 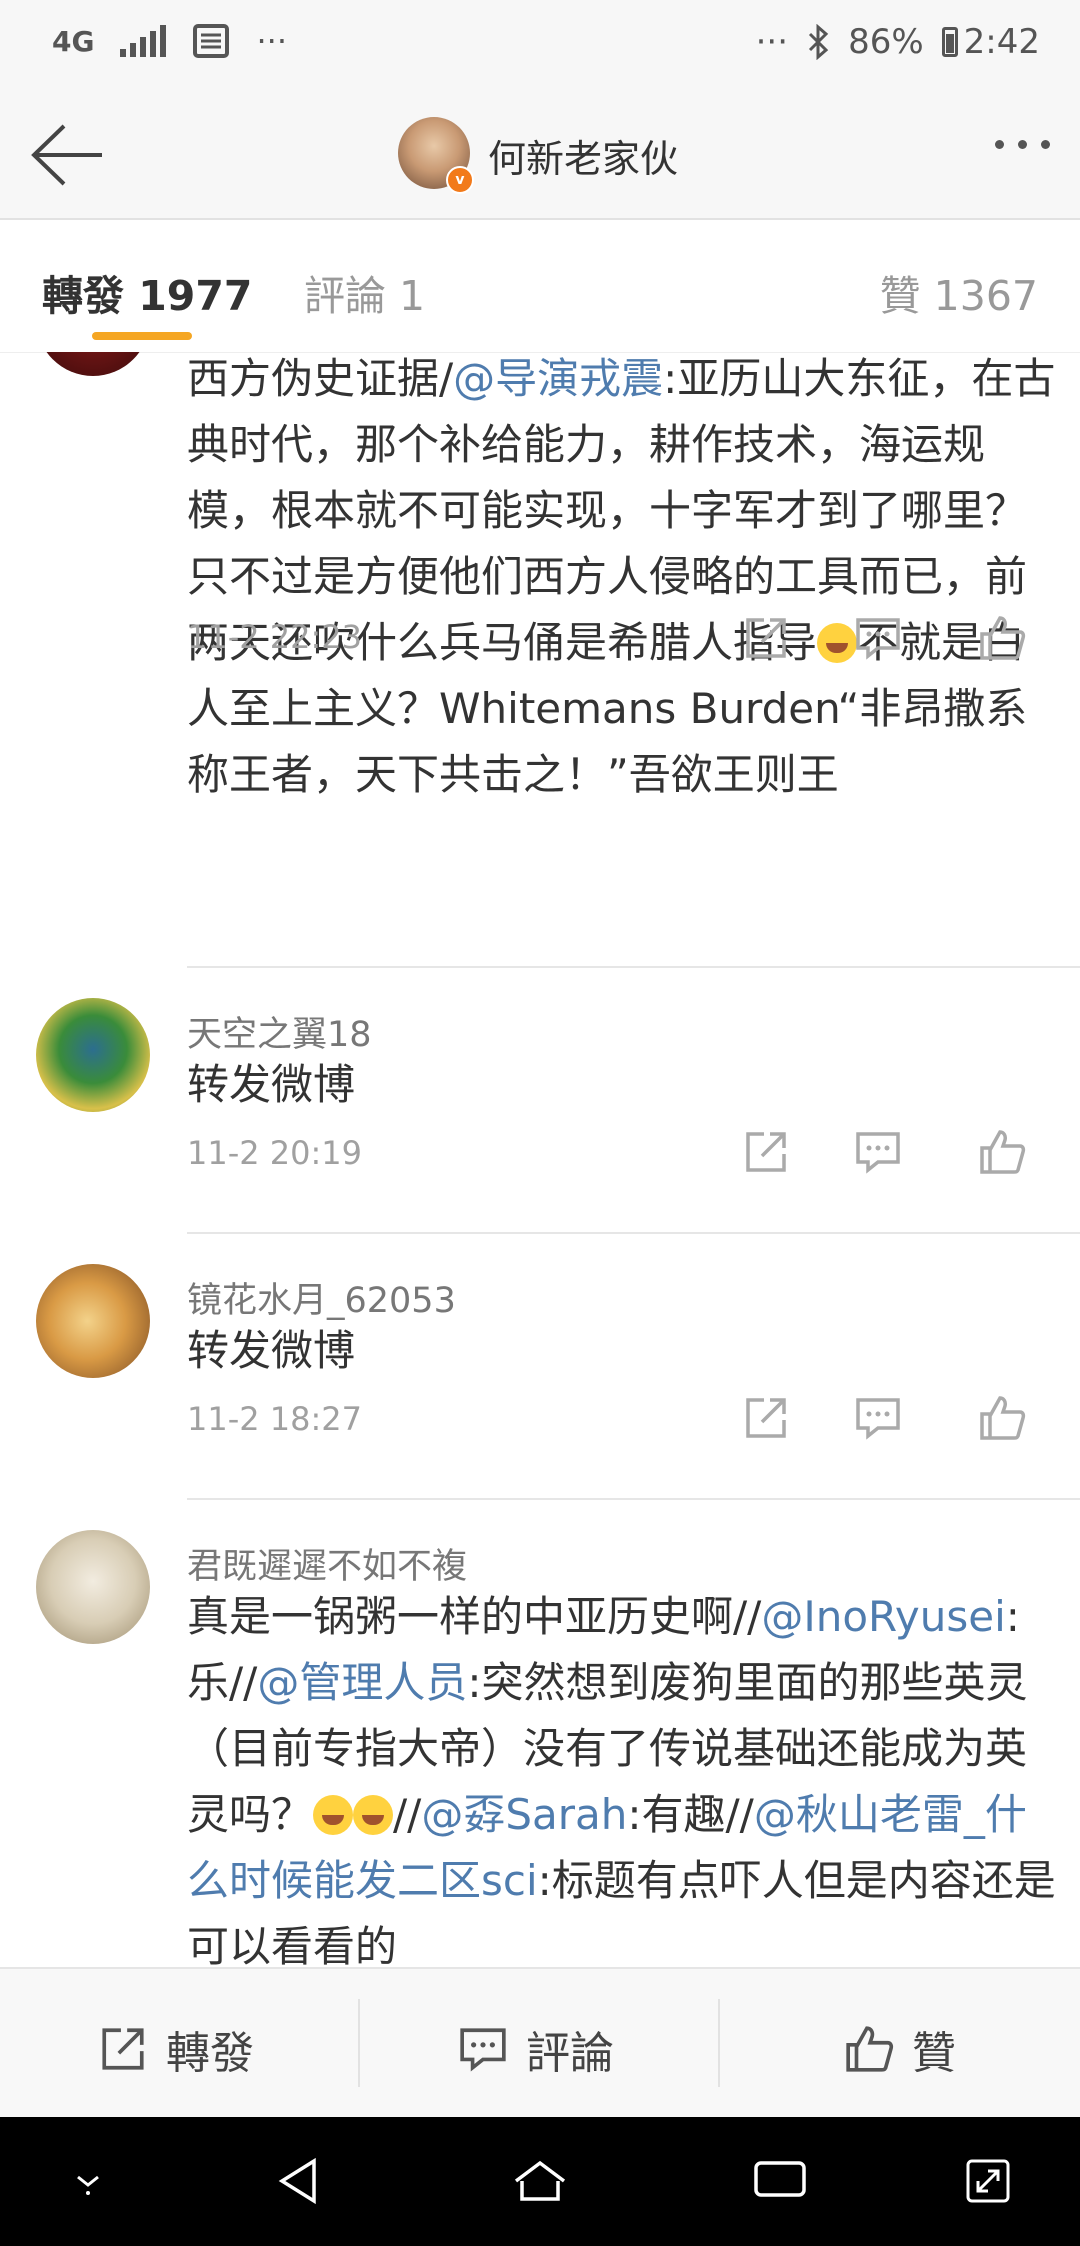 I want to click on status-bar: 4G ··· ··· 86% 2:42, so click(x=540, y=45).